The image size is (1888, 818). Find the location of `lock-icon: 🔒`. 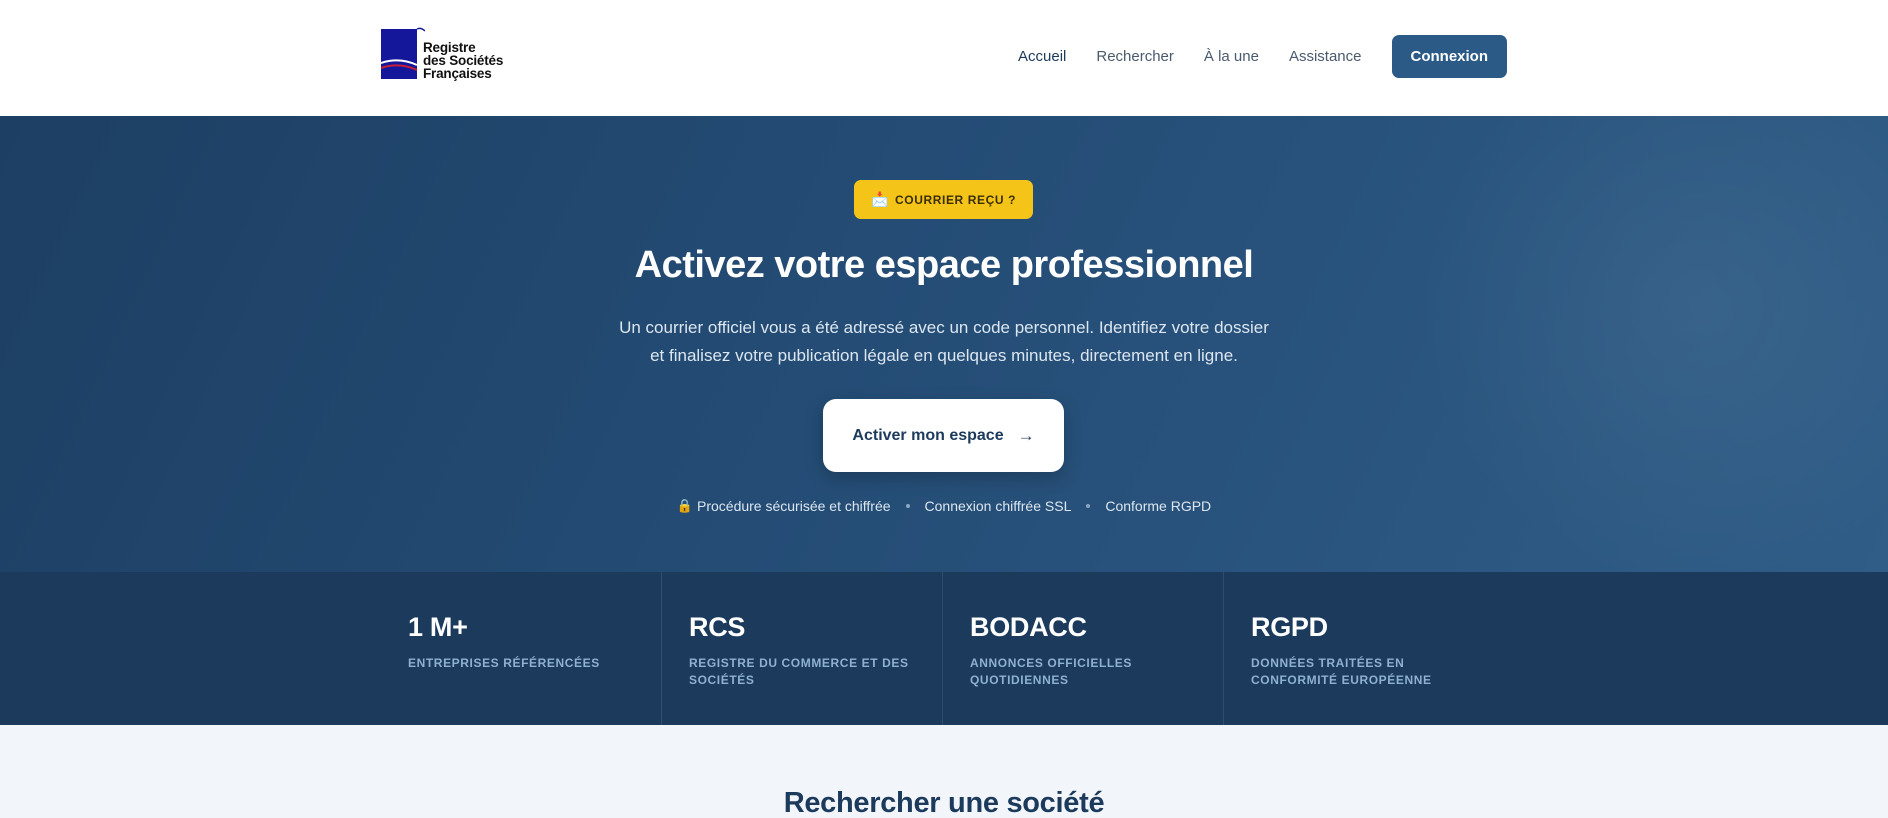

lock-icon: 🔒 is located at coordinates (684, 505).